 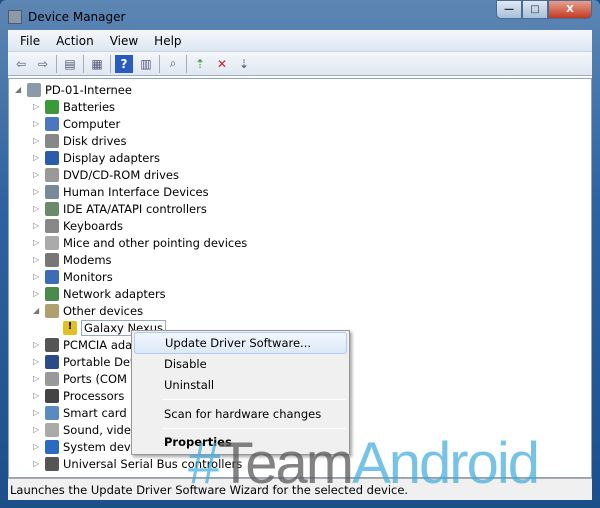 What do you see at coordinates (124, 63) in the screenshot?
I see `help-icon: ?` at bounding box center [124, 63].